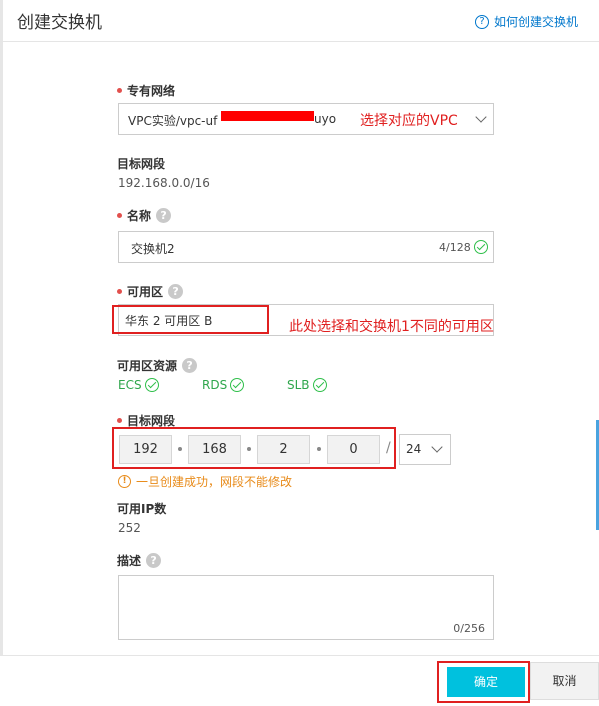 This screenshot has width=599, height=706. Describe the element at coordinates (214, 482) in the screenshot. I see `cidr-warning-text: 一旦创建成功，网段不能修改` at that location.